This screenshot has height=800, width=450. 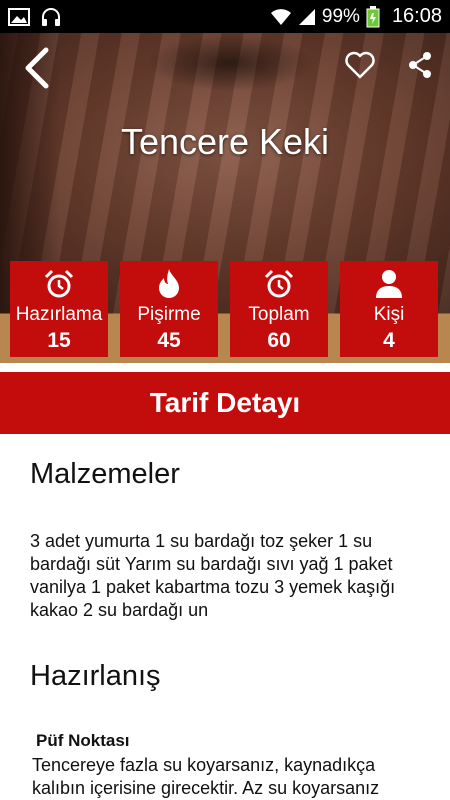 I want to click on section-header: Tarif Detayı, so click(x=225, y=403).